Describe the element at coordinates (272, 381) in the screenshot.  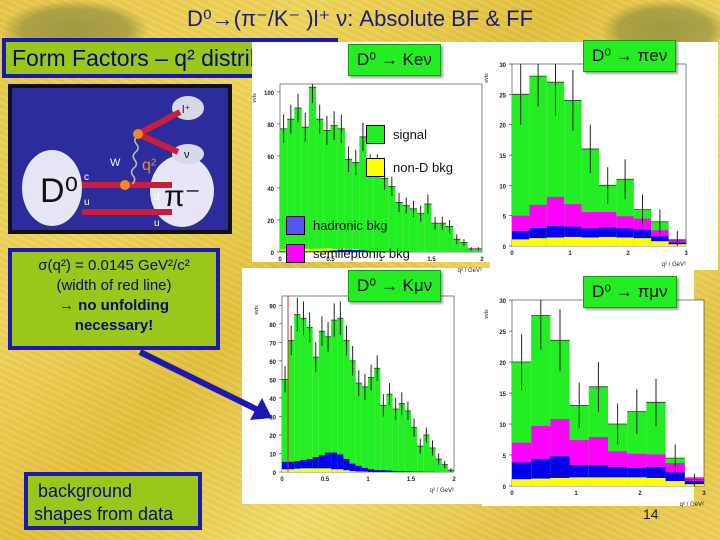
I see `y-tick-label: 50` at that location.